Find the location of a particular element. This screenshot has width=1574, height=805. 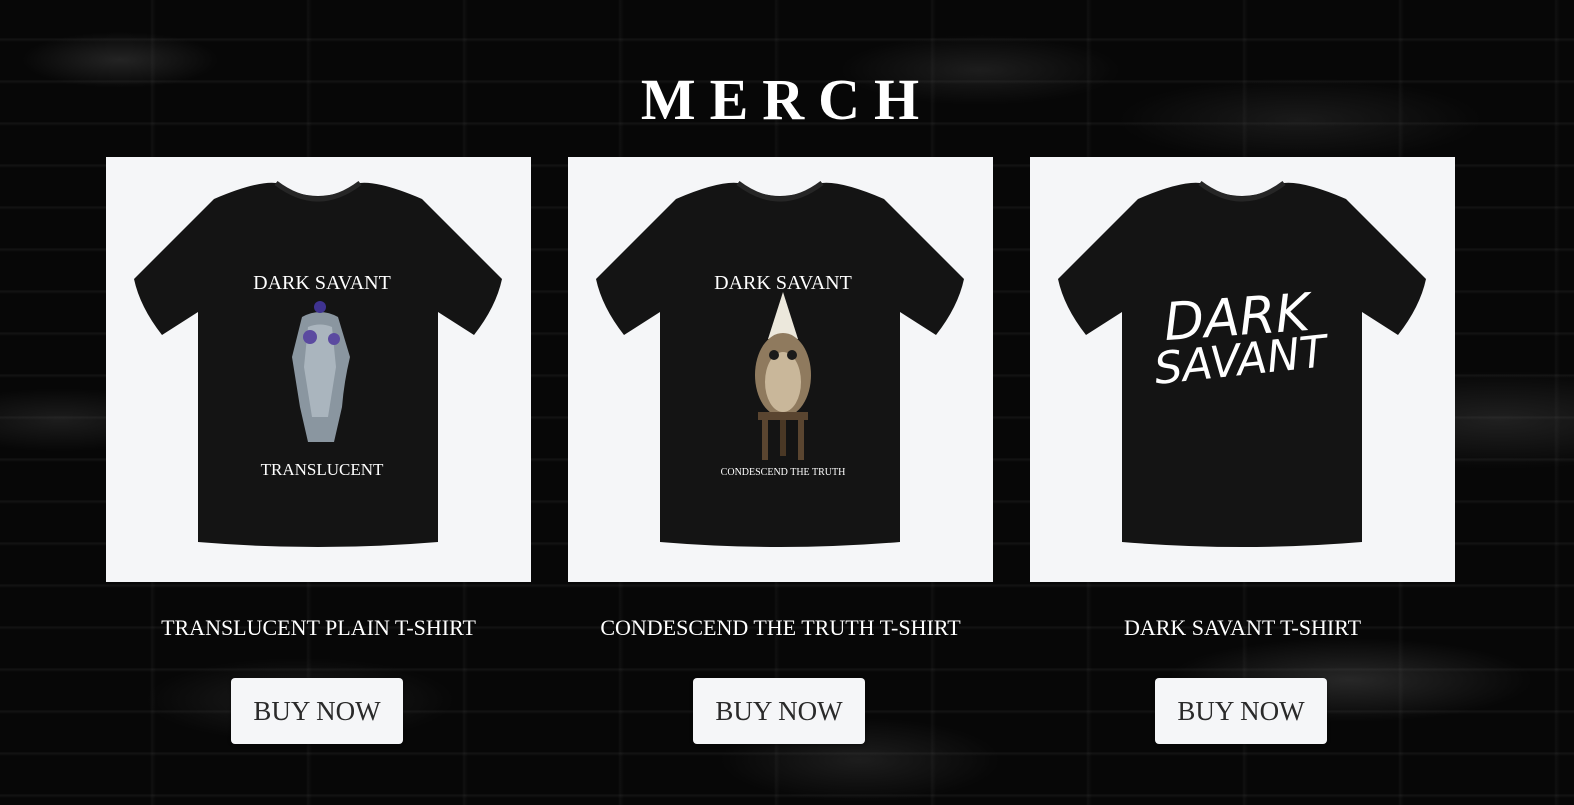

shirt-print-bottom: TRANSLUCENT is located at coordinates (322, 469).